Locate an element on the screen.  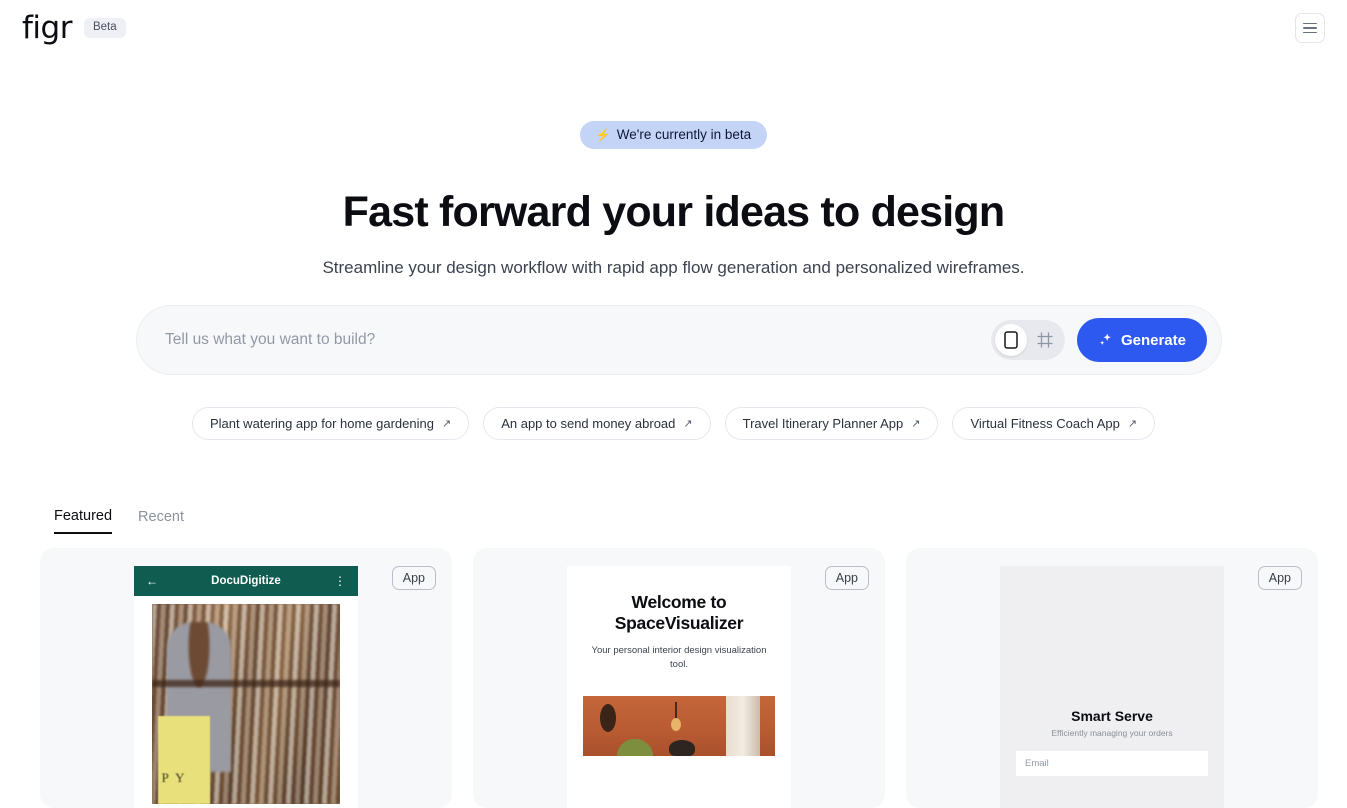
toggle-frame-view is located at coordinates (1045, 340).